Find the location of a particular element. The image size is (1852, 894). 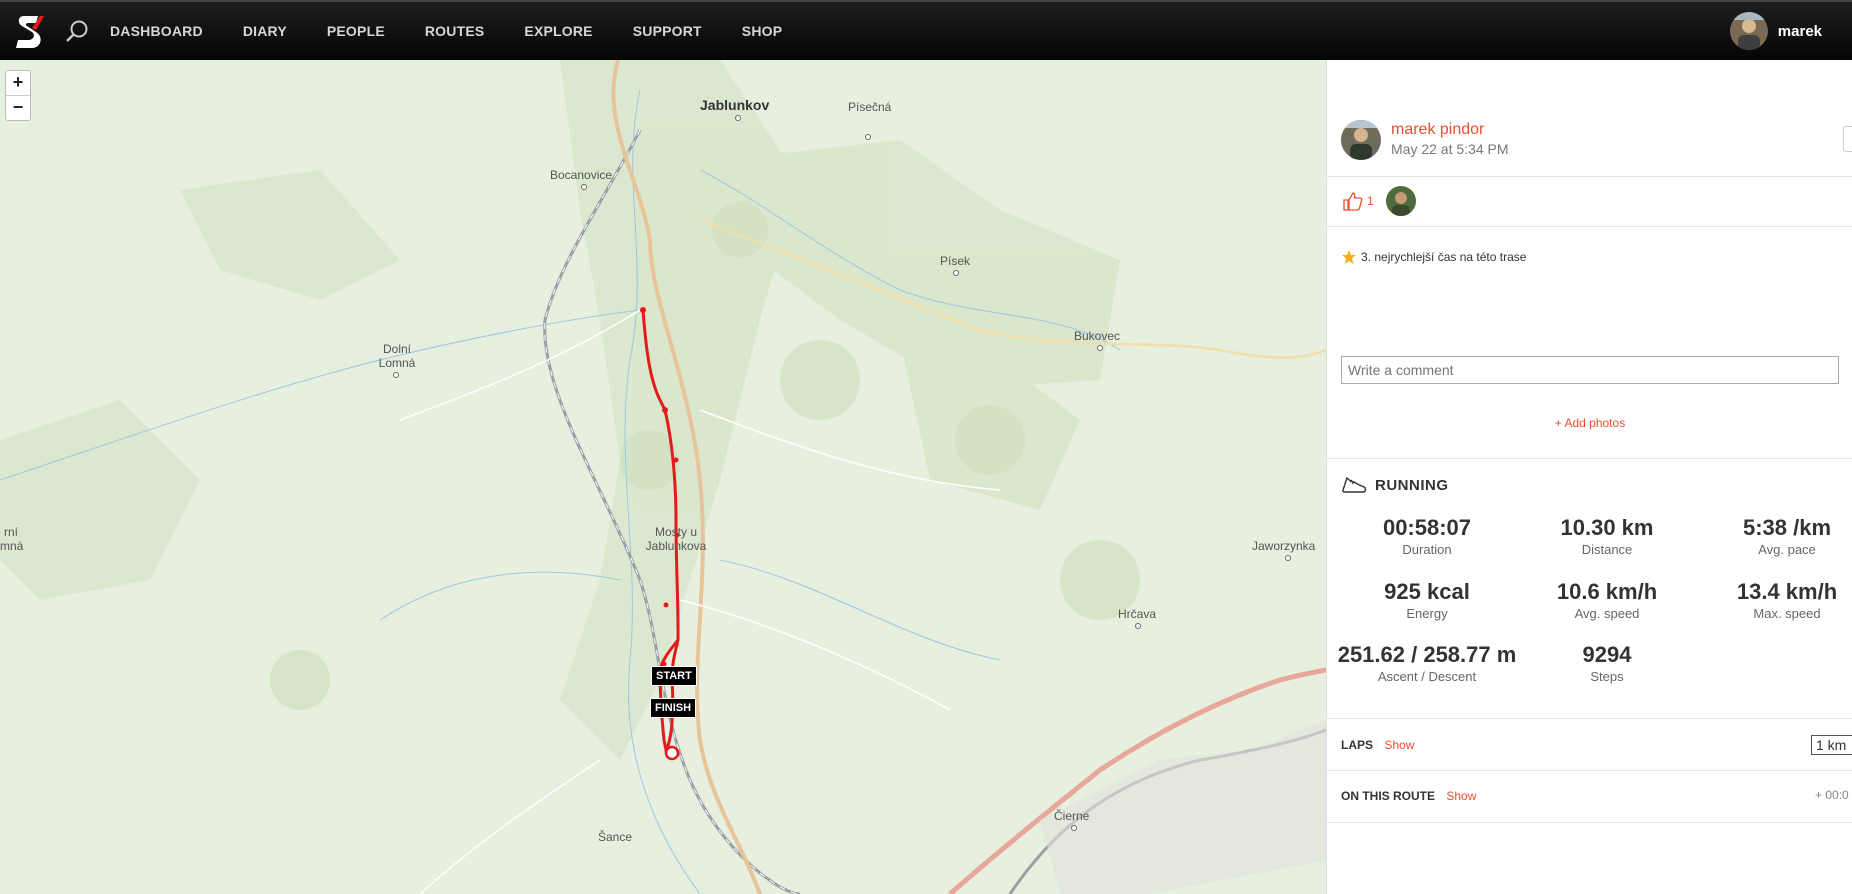

comment-input is located at coordinates (1590, 370).